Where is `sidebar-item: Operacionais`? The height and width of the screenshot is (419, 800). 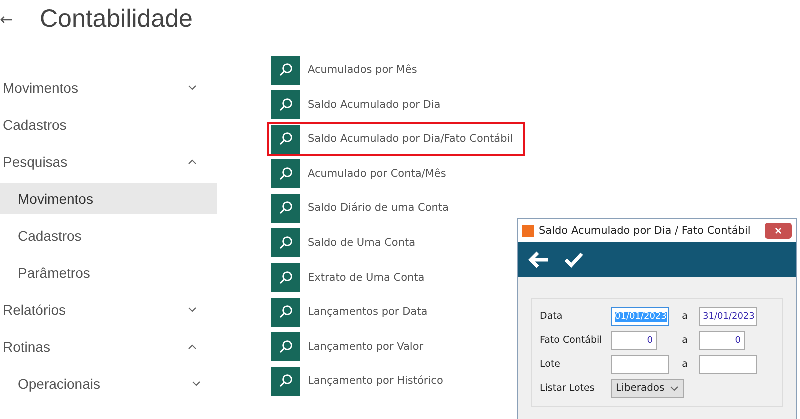
sidebar-item: Operacionais is located at coordinates (108, 383).